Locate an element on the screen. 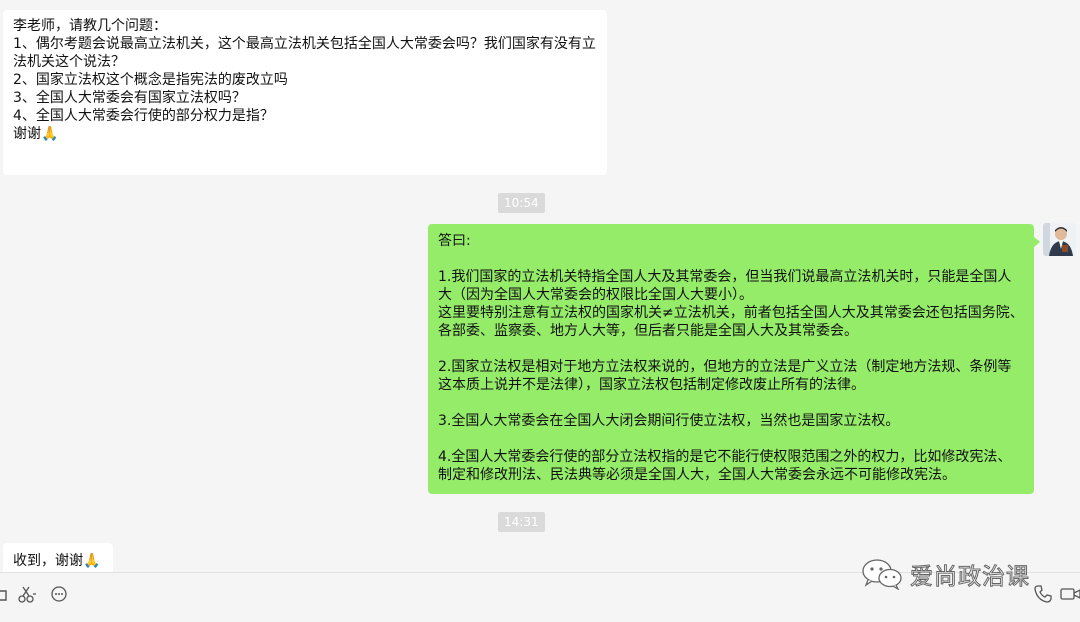  message-timestamp: 10:54 is located at coordinates (521, 203).